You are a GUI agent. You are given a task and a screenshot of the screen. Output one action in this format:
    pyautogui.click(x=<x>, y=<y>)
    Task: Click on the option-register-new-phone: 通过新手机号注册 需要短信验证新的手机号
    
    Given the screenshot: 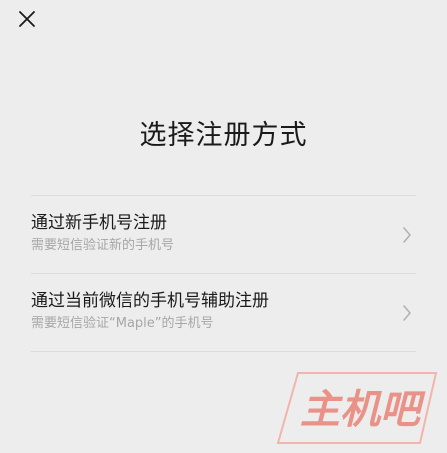 What is the action you would take?
    pyautogui.click(x=223, y=235)
    